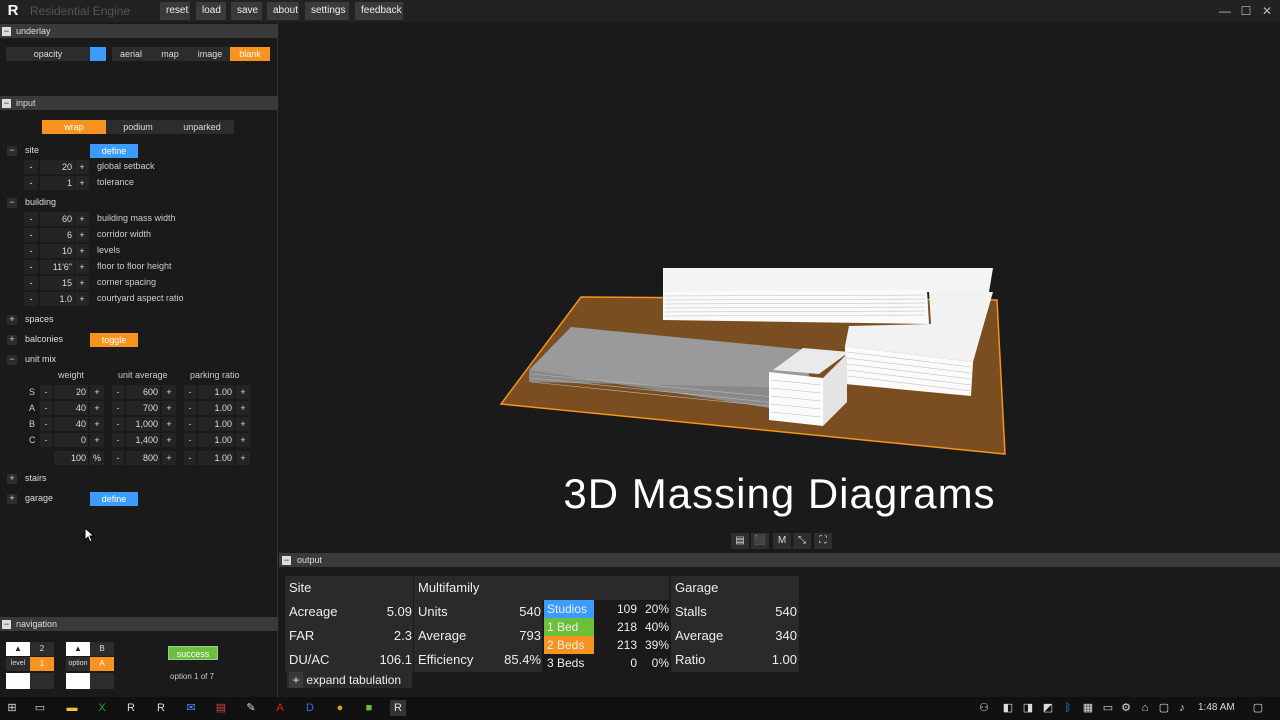 The image size is (1280, 720). What do you see at coordinates (1164, 708) in the screenshot?
I see `tray-icon-7: ▢` at bounding box center [1164, 708].